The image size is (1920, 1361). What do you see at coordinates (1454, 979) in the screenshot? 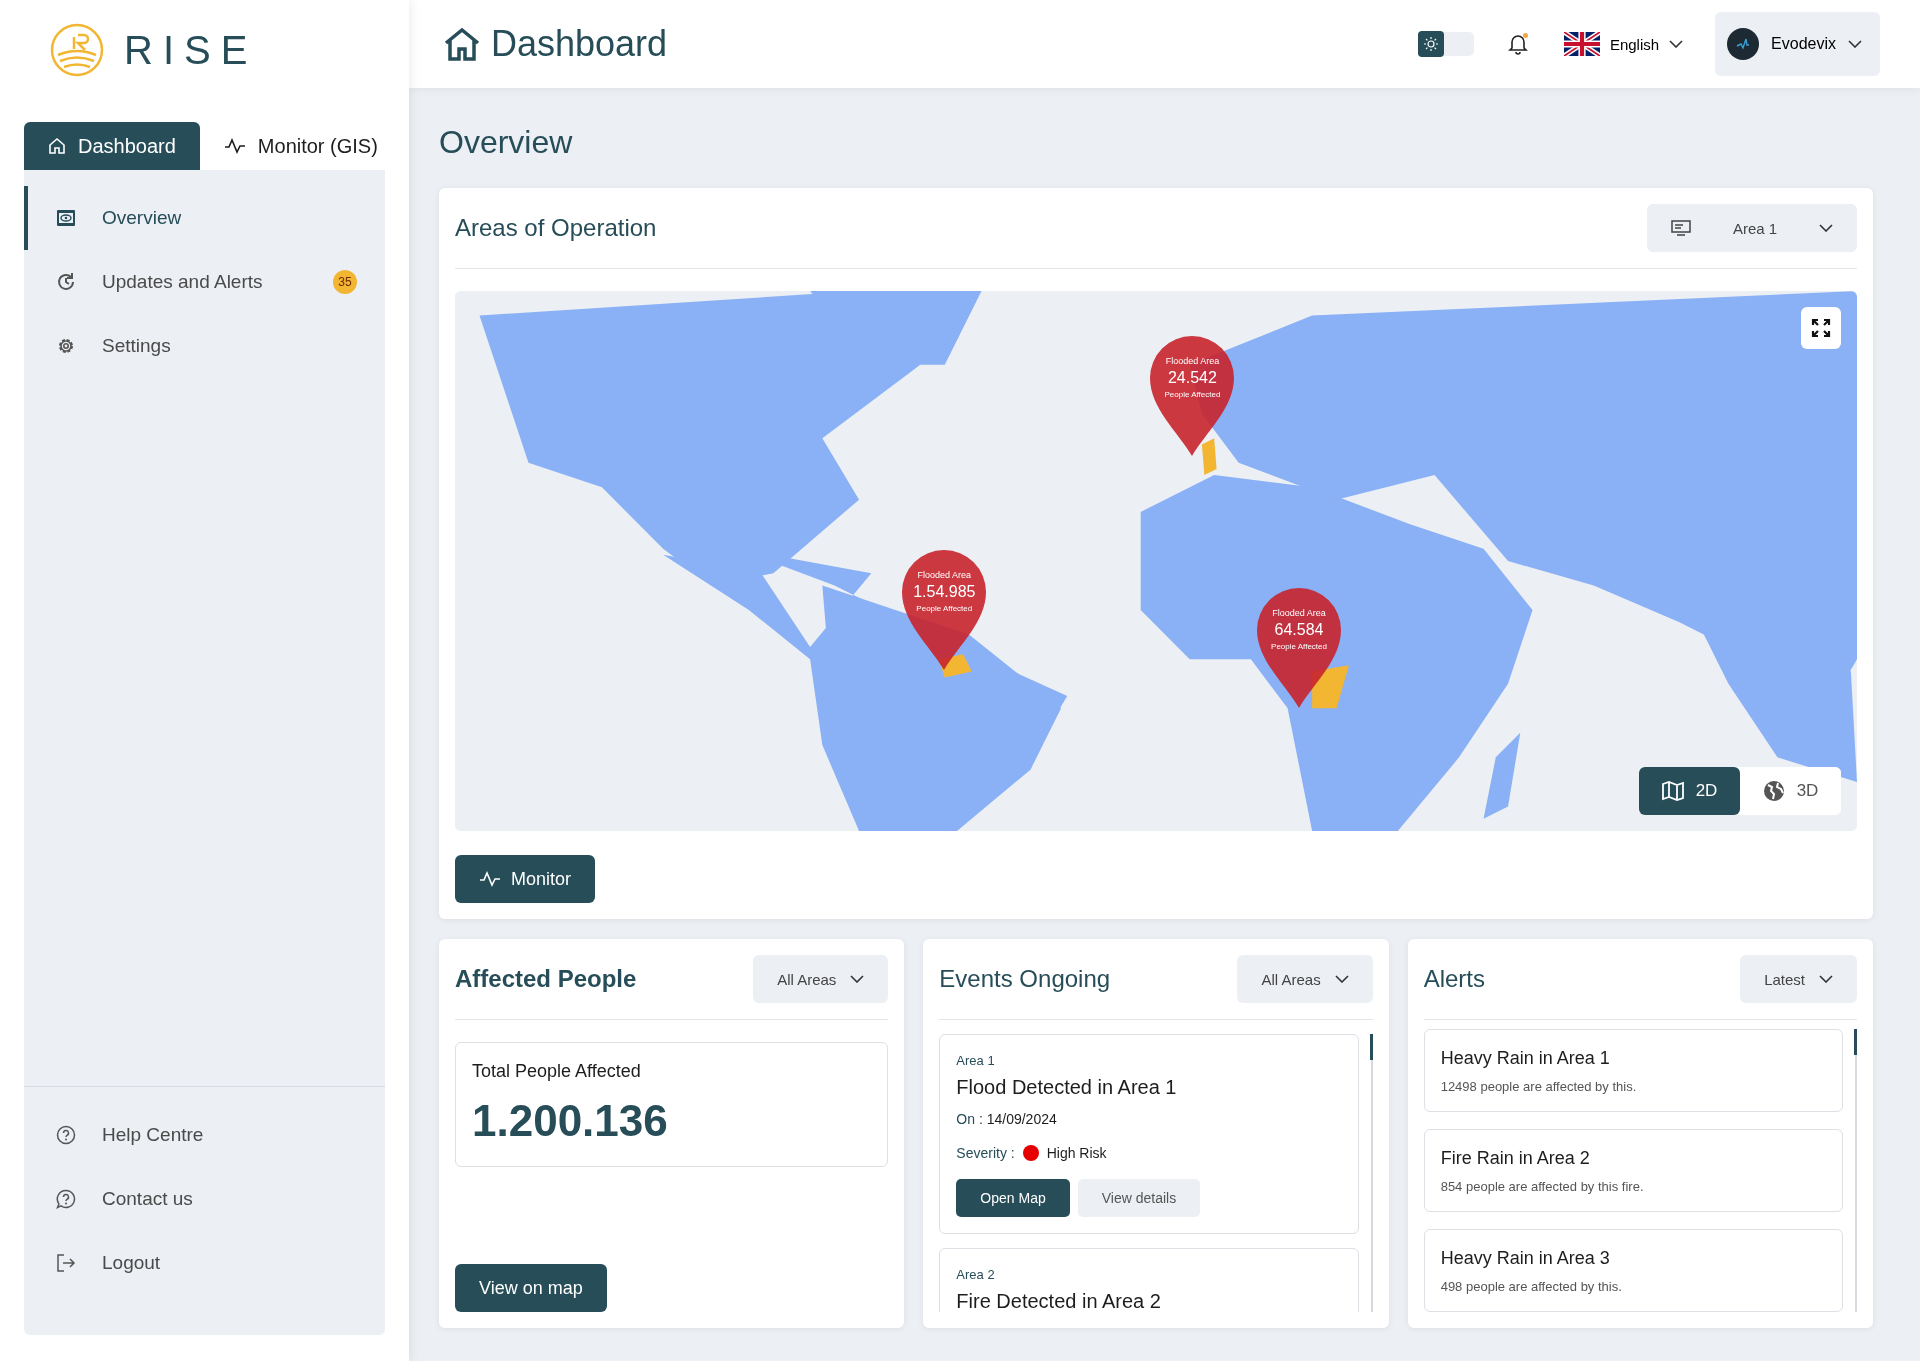
I see `card-title: Alerts` at bounding box center [1454, 979].